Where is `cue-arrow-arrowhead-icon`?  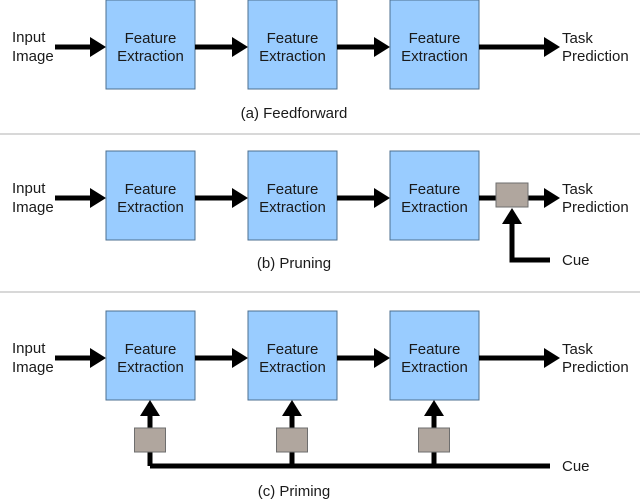 cue-arrow-arrowhead-icon is located at coordinates (512, 216).